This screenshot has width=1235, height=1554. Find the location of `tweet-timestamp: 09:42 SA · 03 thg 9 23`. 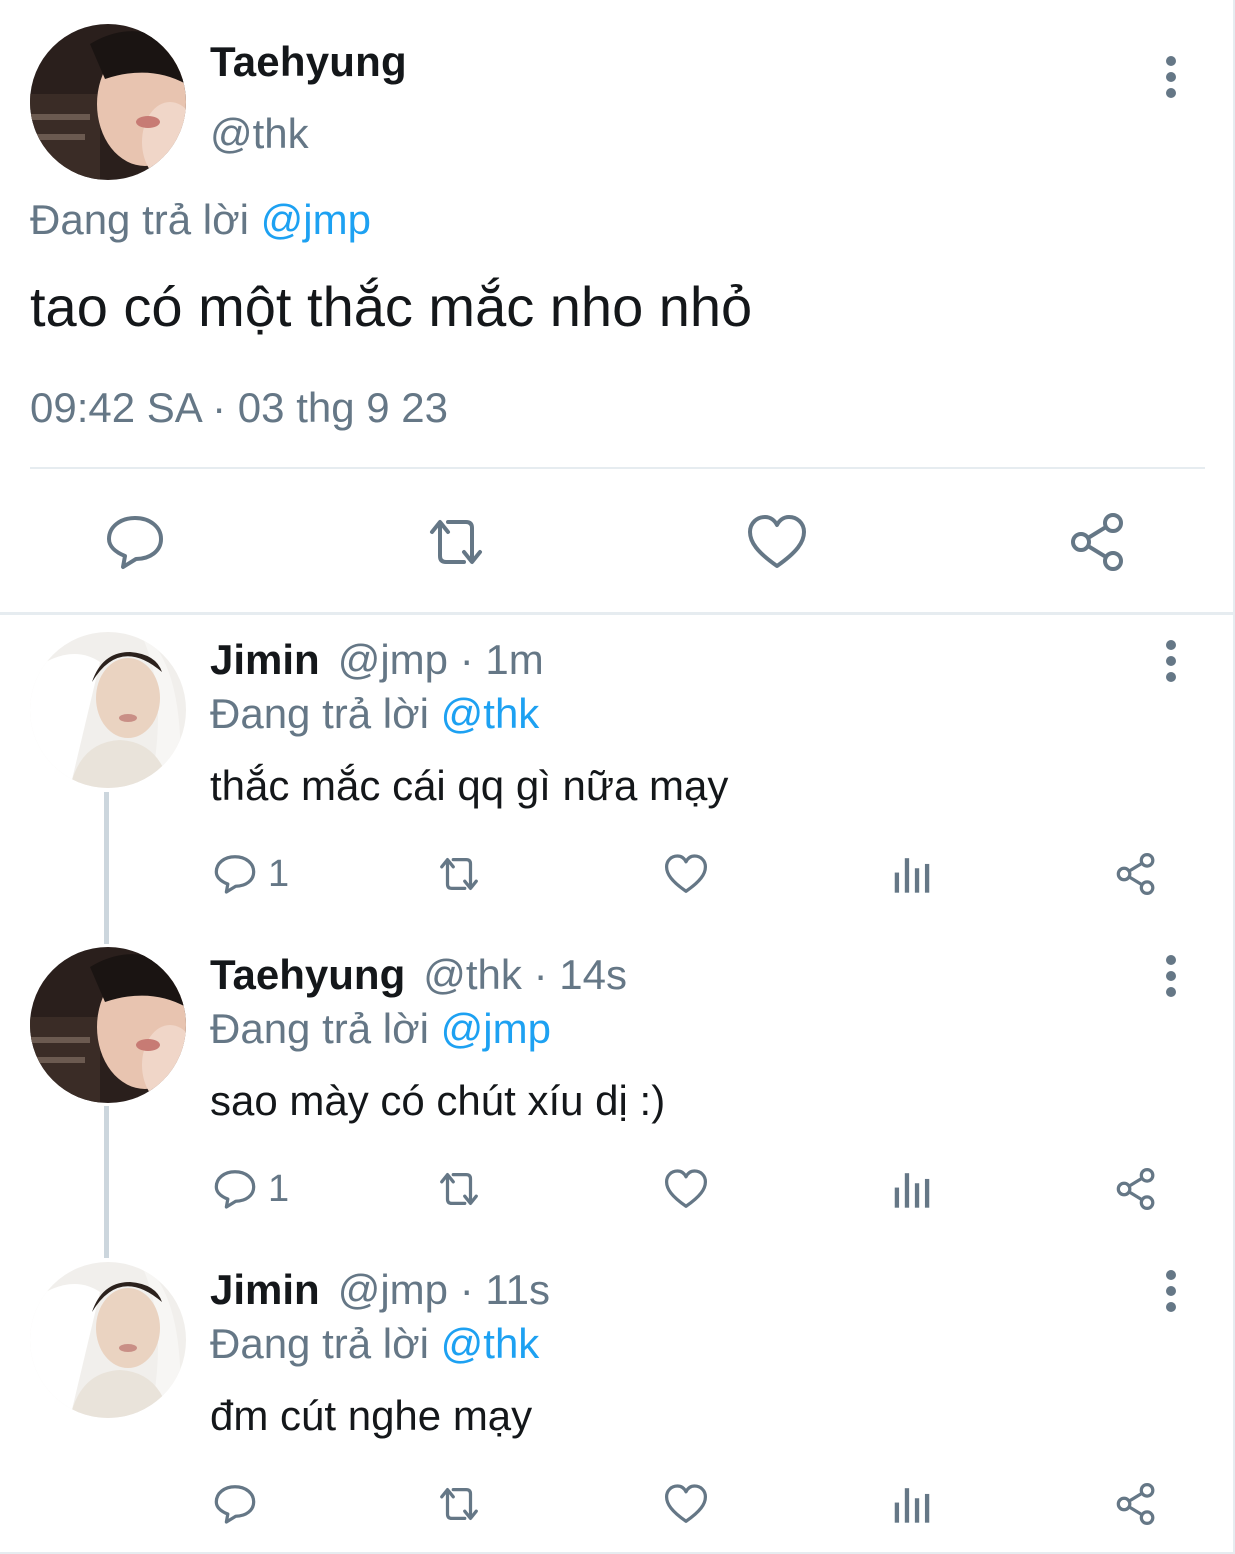

tweet-timestamp: 09:42 SA · 03 thg 9 23 is located at coordinates (239, 408).